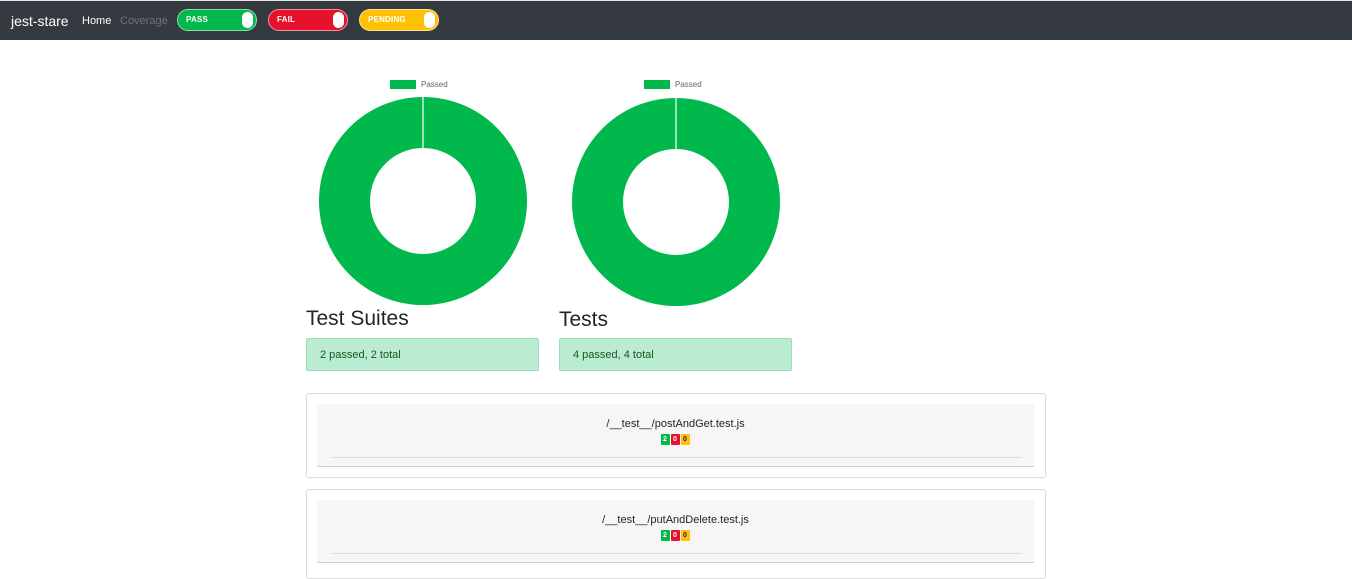  I want to click on nav-coverage-link: Coverage, so click(144, 21).